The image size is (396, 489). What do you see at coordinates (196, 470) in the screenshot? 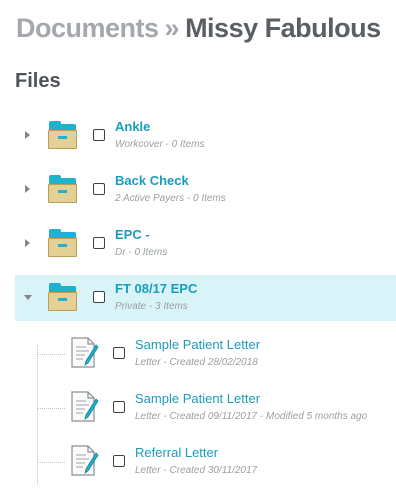
I see `document-subtitle: Letter - Created 30/11/2017` at bounding box center [196, 470].